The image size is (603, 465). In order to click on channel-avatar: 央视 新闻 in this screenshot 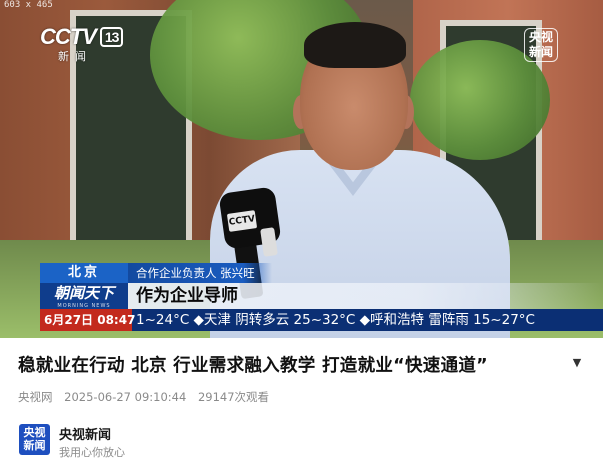, I will do `click(34, 439)`.